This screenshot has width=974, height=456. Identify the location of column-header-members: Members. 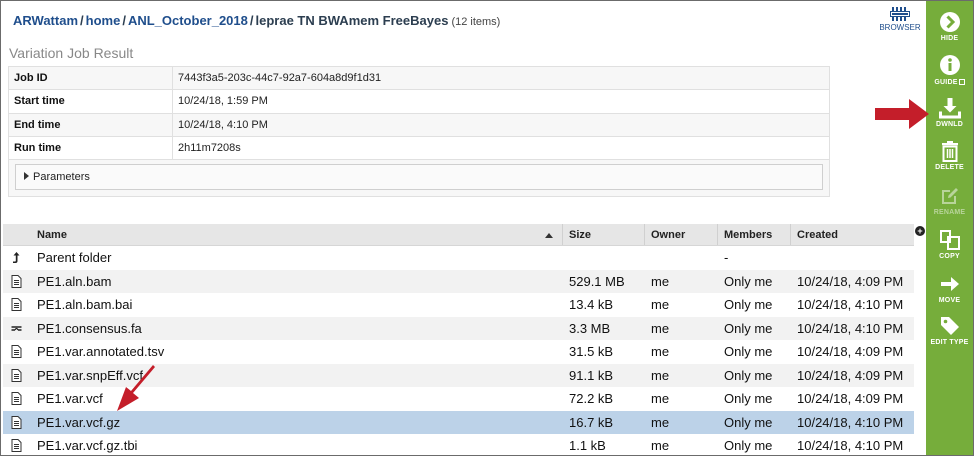
(754, 234).